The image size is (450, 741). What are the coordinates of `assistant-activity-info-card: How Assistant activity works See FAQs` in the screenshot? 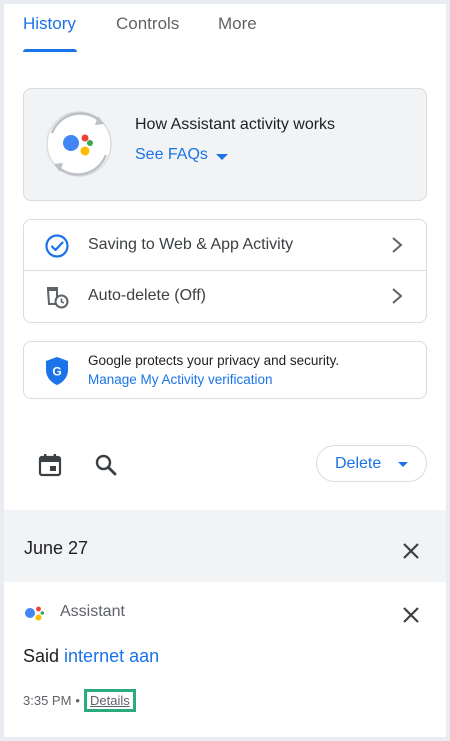 It's located at (225, 144).